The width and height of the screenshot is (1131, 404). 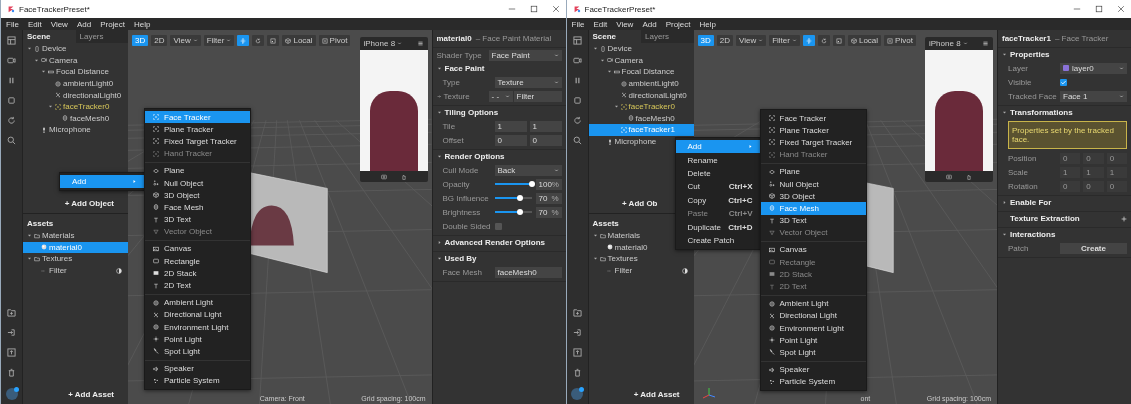 I want to click on menu-item: 2D Text, so click(x=197, y=285).